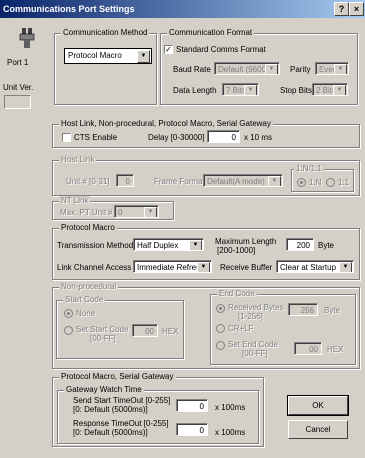 The image size is (365, 458). What do you see at coordinates (102, 329) in the screenshot?
I see `set-start-code-label: Set Start Code` at bounding box center [102, 329].